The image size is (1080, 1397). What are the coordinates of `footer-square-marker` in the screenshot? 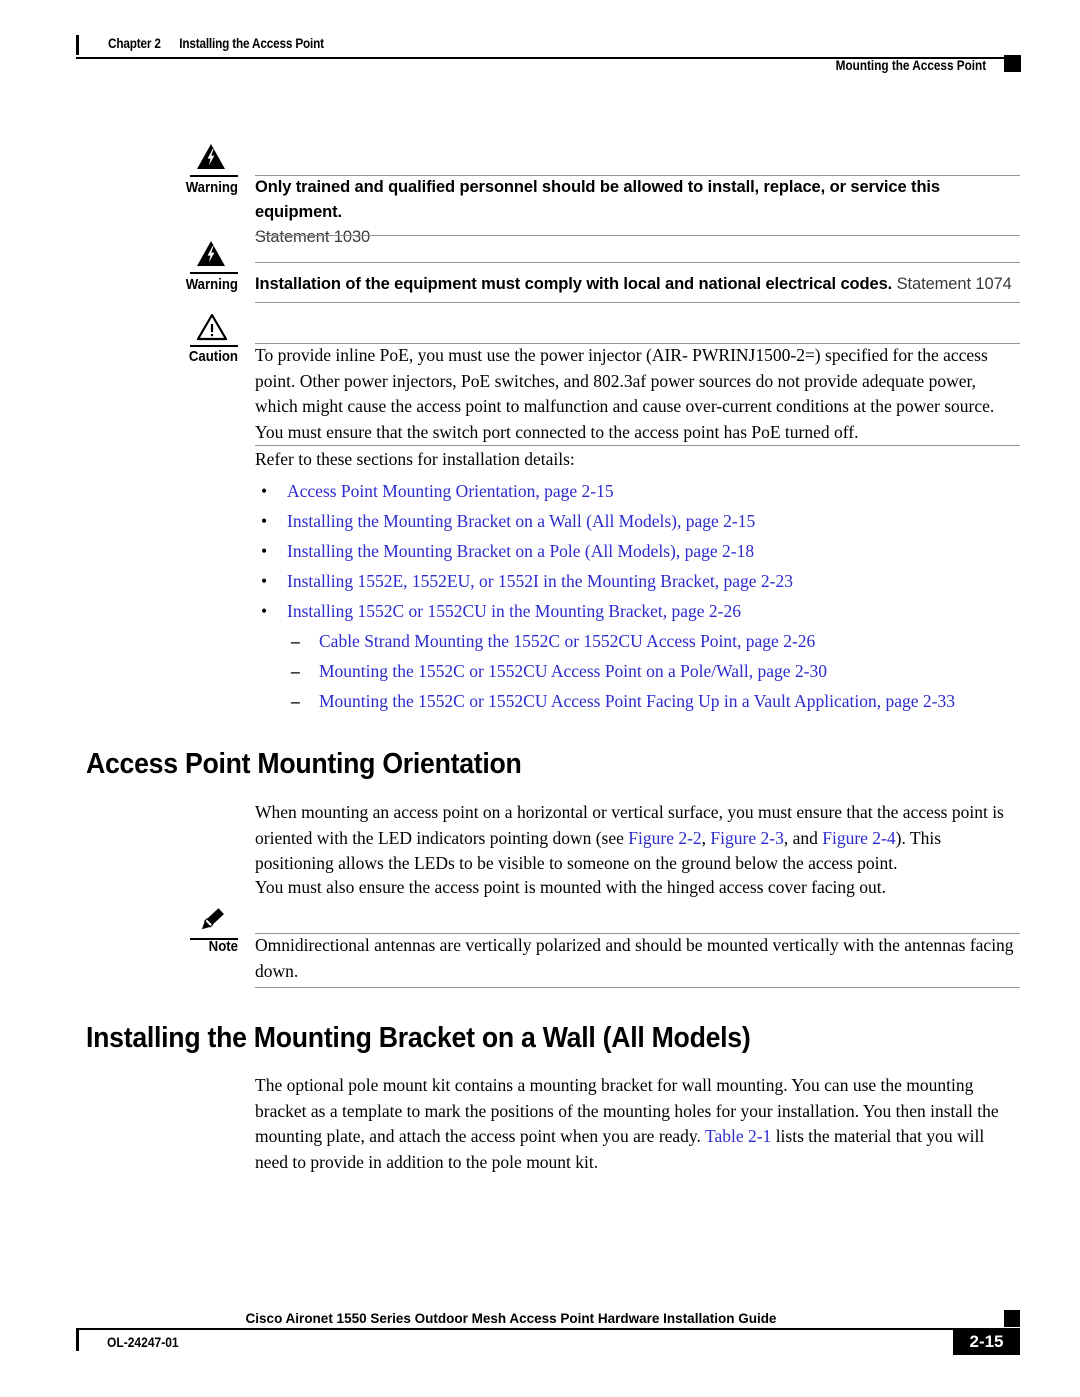 It's located at (1012, 1318).